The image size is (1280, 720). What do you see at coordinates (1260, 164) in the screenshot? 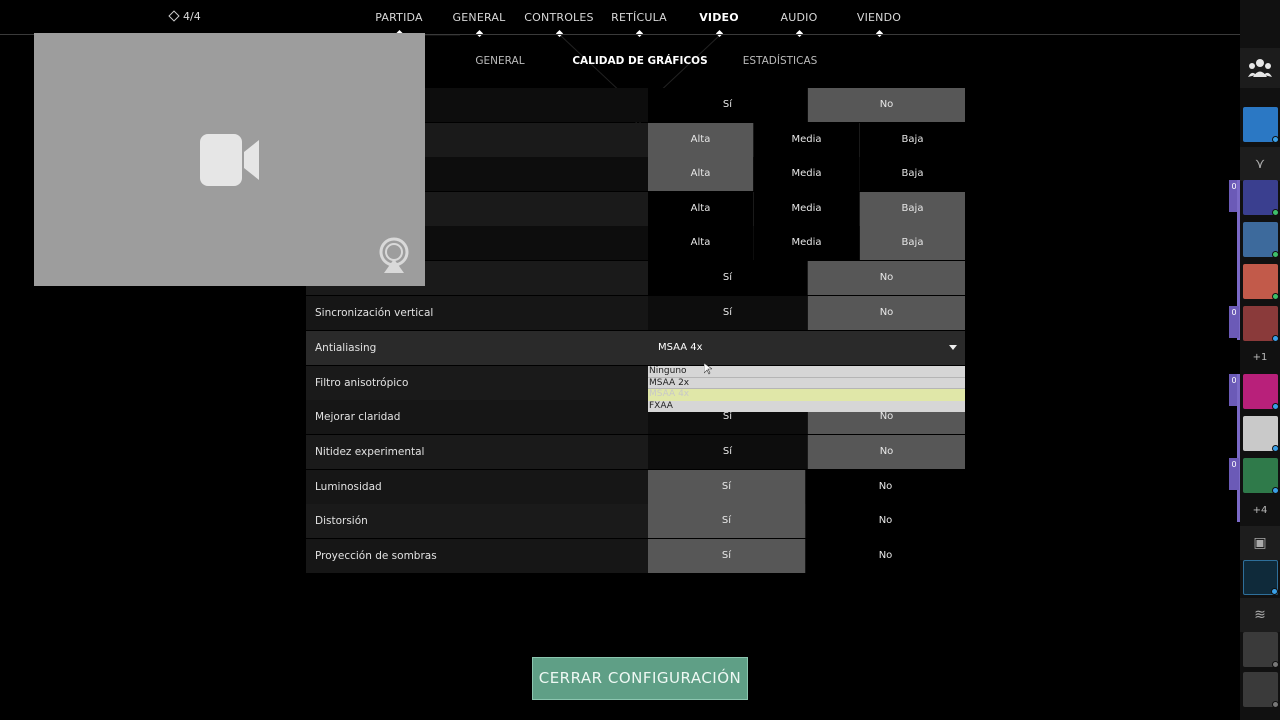
I see `valorant-logo-icon: ⋎` at bounding box center [1260, 164].